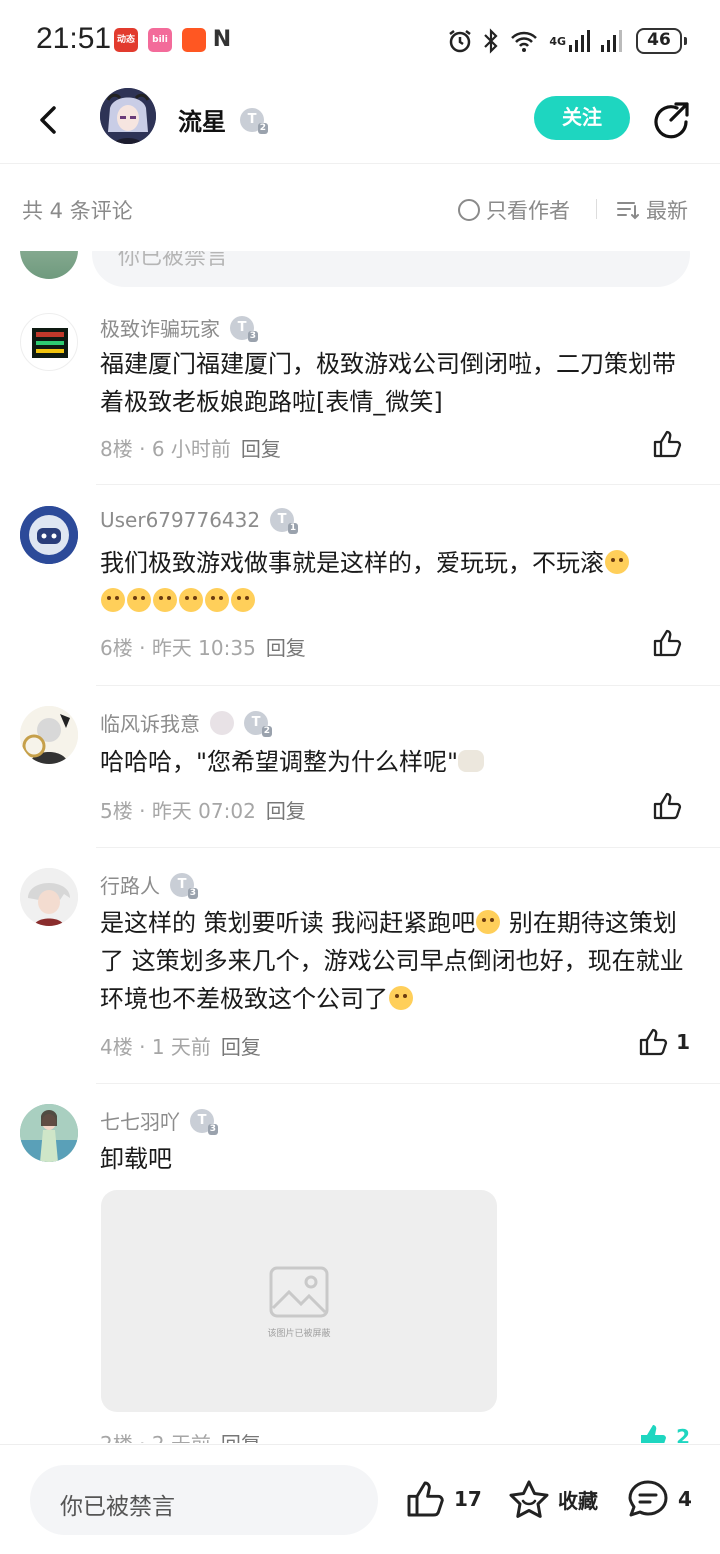  I want to click on star-icon, so click(529, 1499).